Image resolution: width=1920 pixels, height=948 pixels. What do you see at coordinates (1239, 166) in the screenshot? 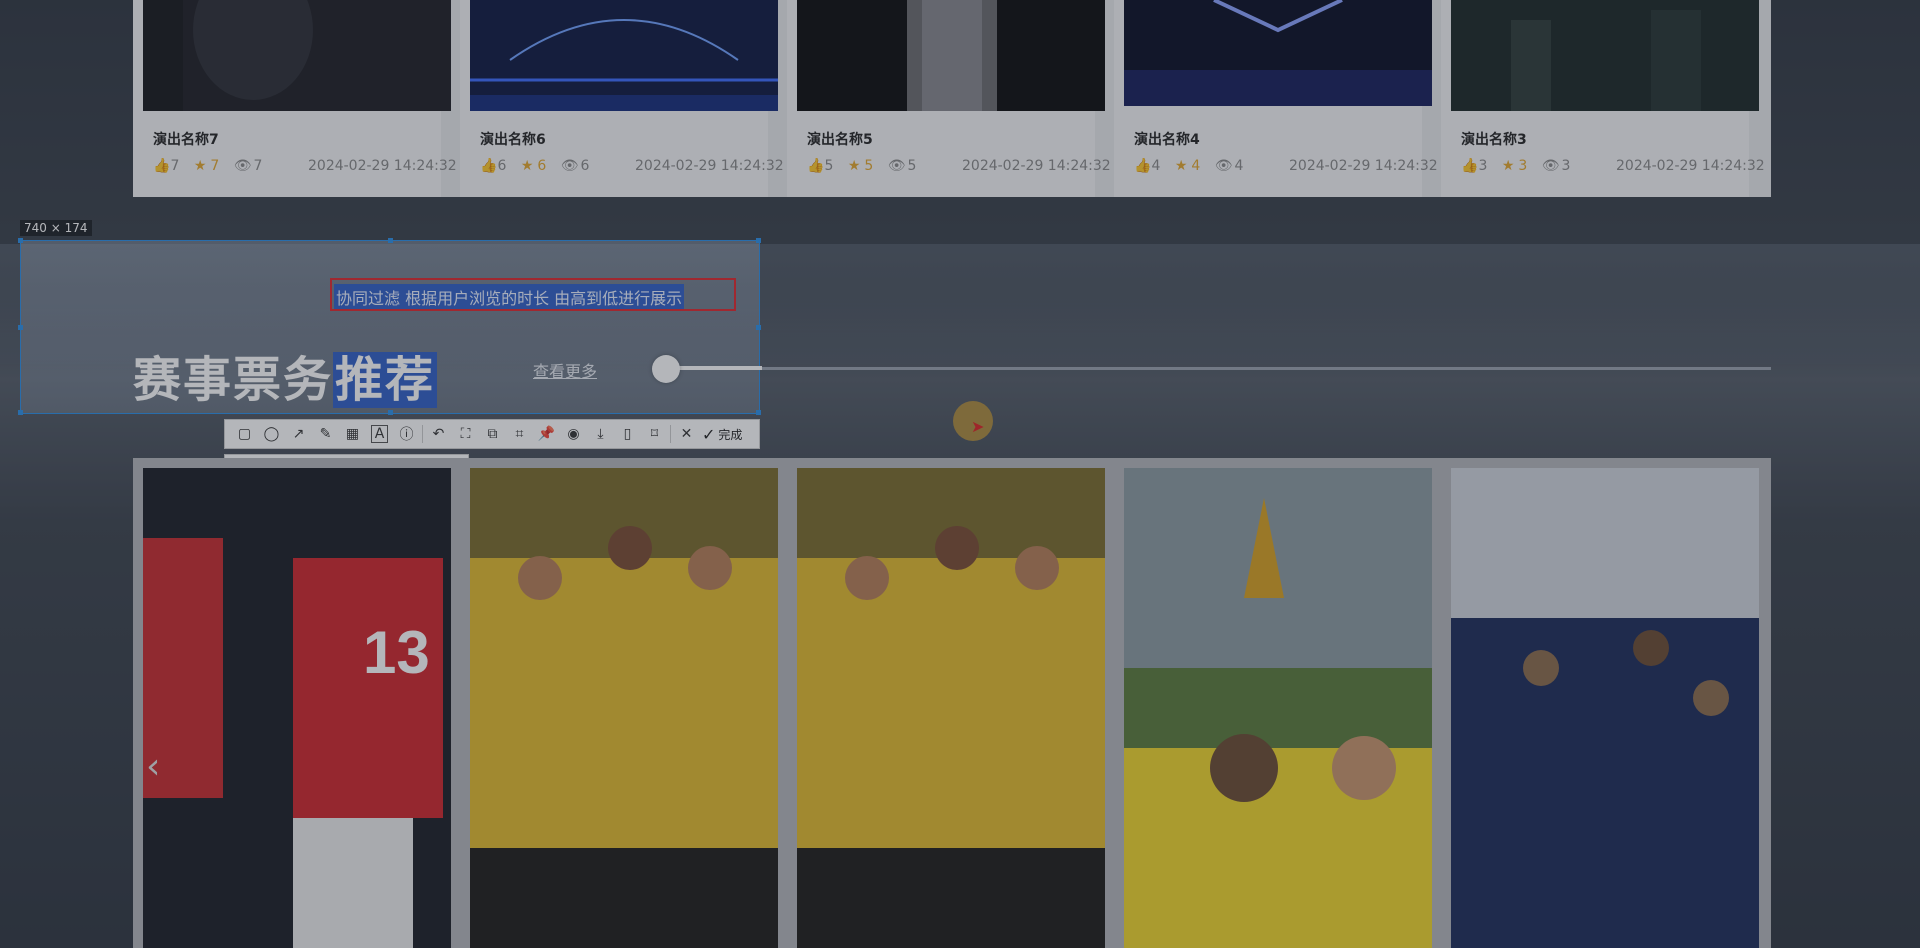
I see `view-count: 4` at bounding box center [1239, 166].